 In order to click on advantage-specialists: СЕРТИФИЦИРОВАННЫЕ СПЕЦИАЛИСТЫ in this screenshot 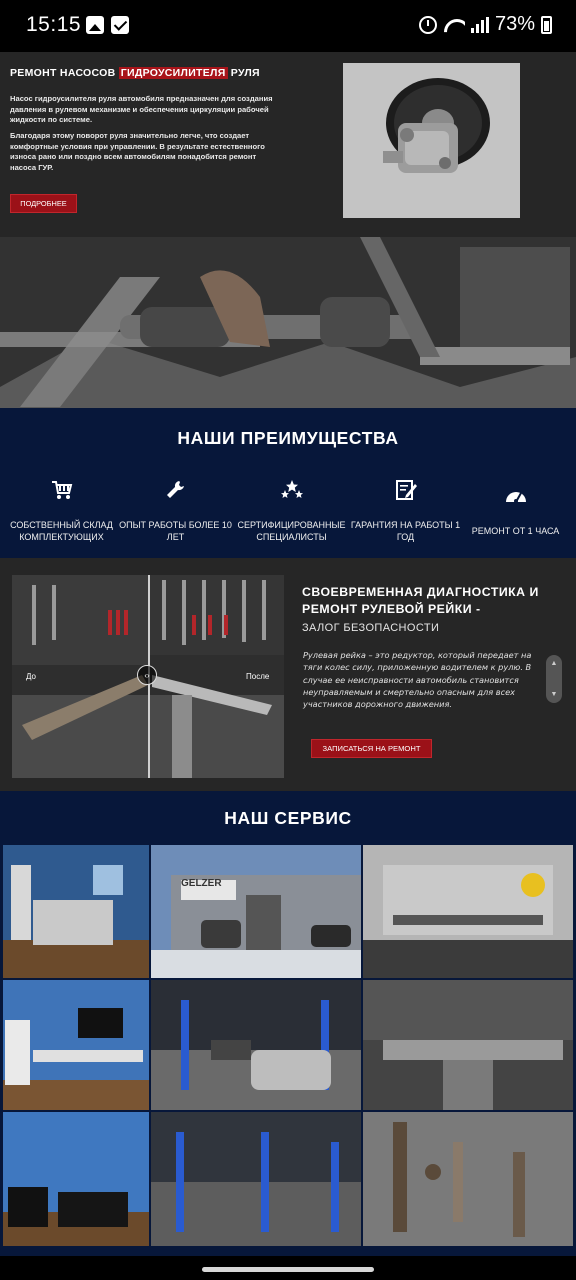, I will do `click(291, 510)`.